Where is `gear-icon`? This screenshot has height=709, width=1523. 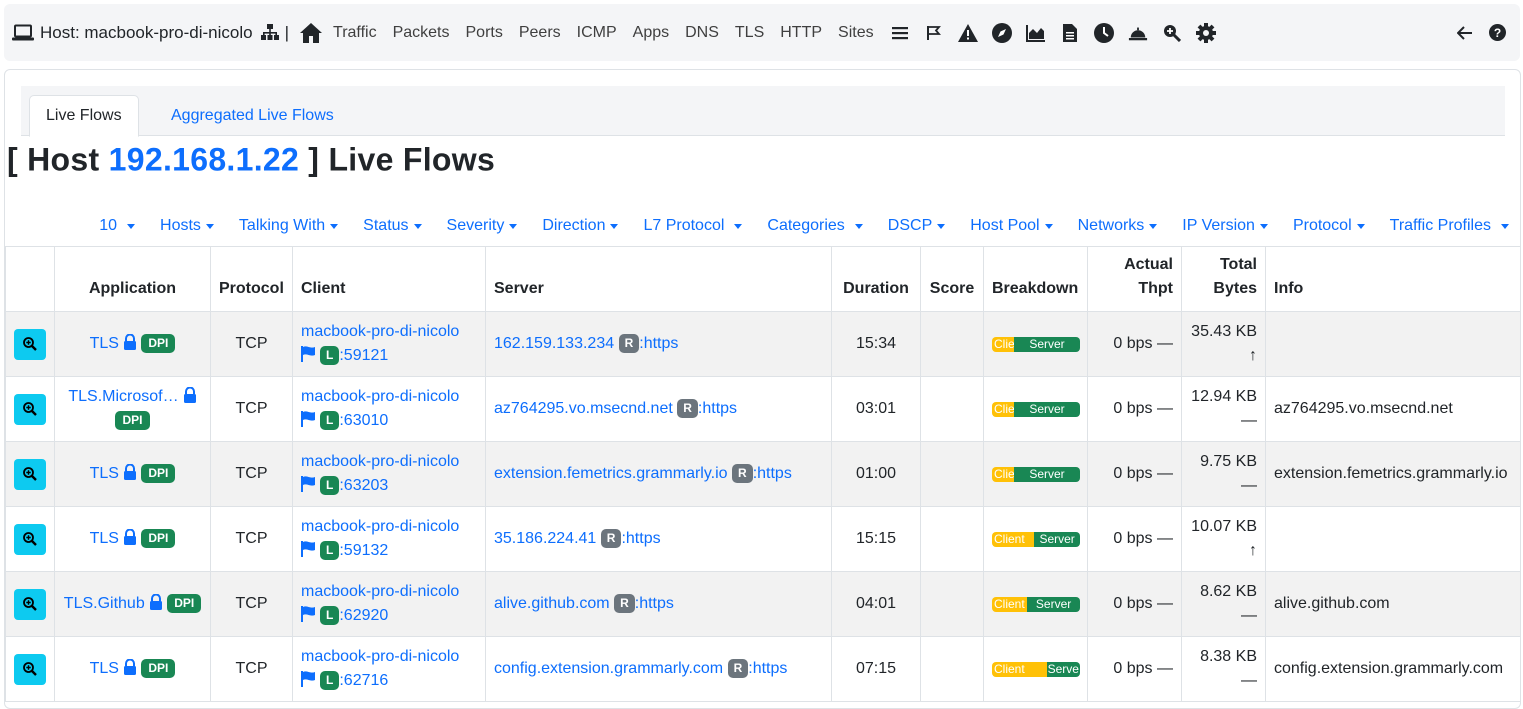
gear-icon is located at coordinates (1205, 32).